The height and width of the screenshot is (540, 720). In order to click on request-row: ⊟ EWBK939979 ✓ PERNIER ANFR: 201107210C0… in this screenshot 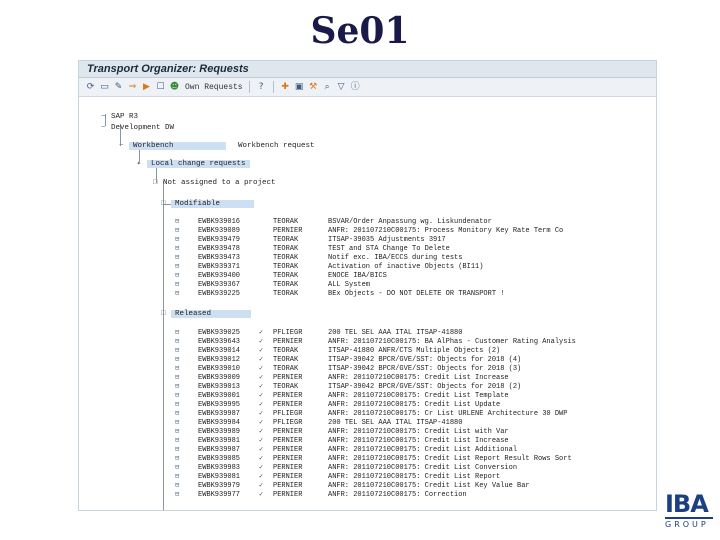, I will do `click(415, 486)`.